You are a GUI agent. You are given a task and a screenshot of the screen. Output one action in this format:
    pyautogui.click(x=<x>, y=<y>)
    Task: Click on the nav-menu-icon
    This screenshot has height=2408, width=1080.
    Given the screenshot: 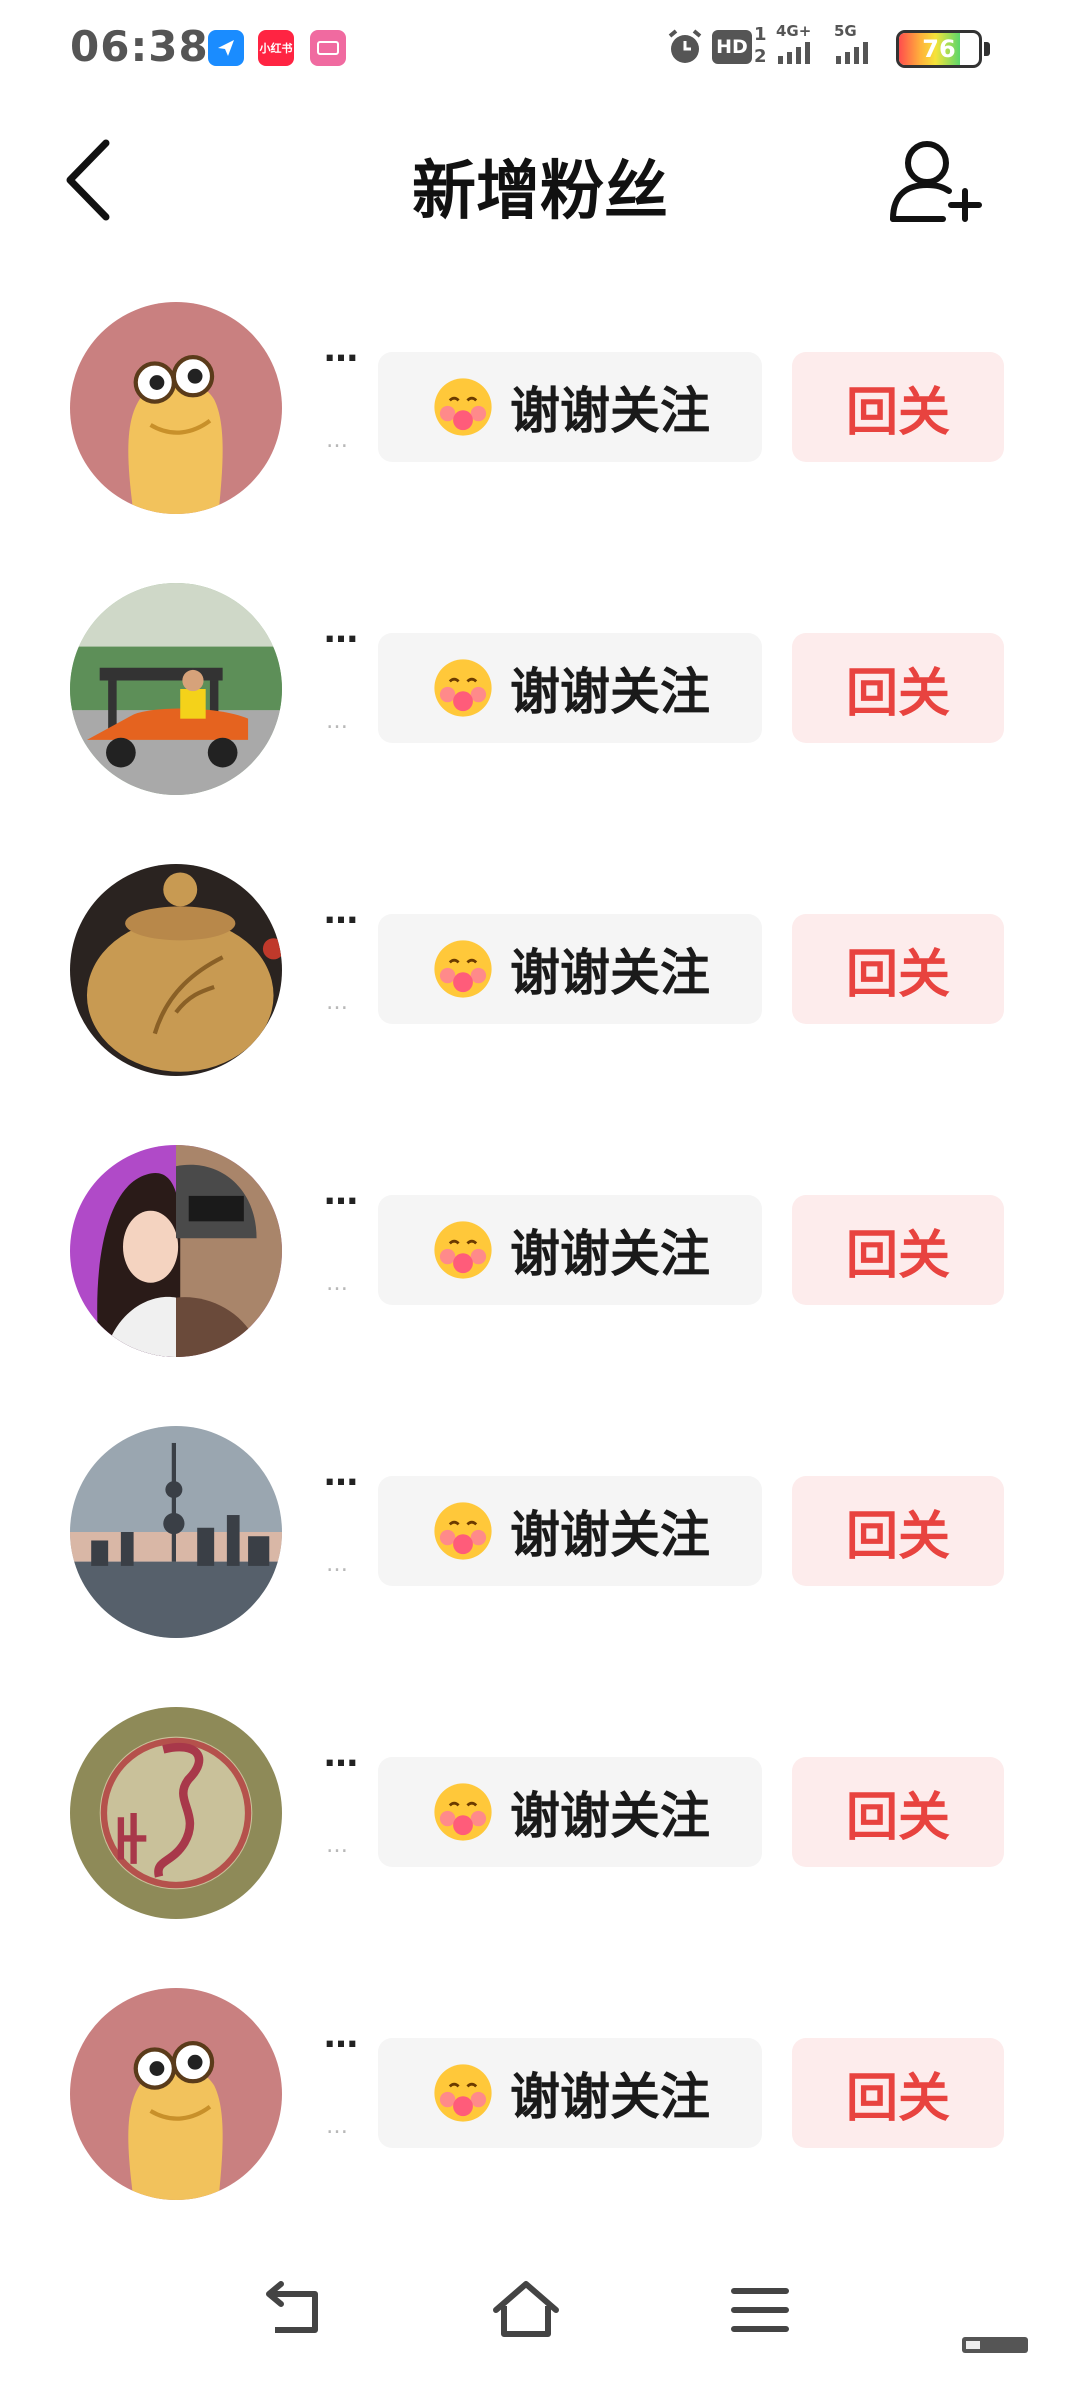 What is the action you would take?
    pyautogui.click(x=760, y=2310)
    